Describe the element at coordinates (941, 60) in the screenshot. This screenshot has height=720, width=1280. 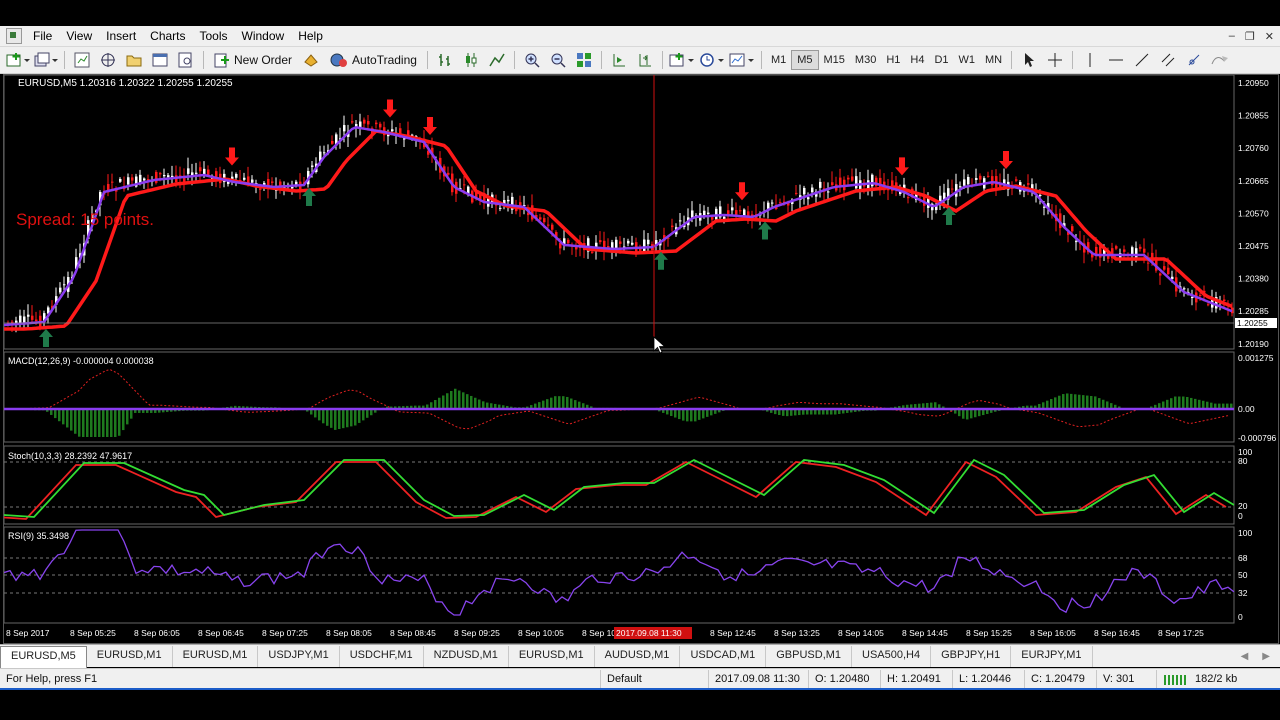
I see `timeframe-d1: D1` at that location.